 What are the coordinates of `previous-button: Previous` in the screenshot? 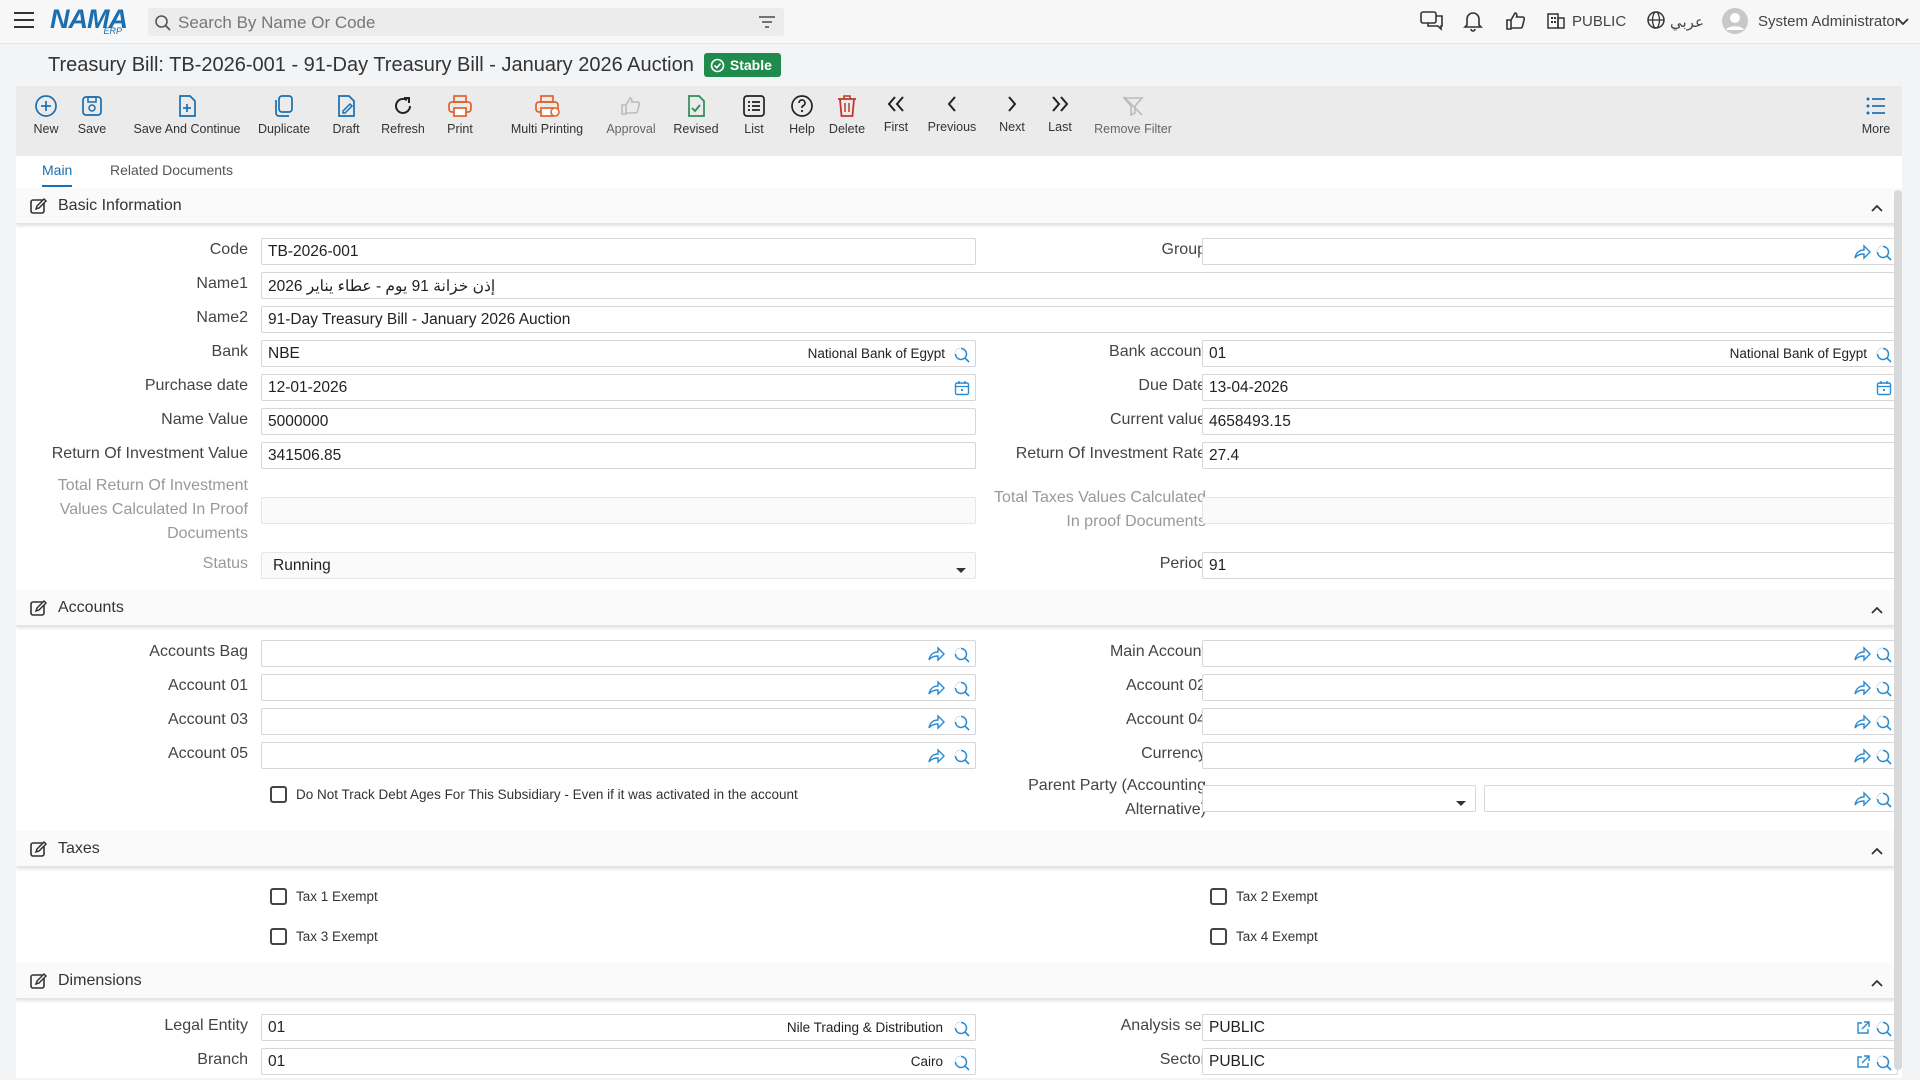 It's located at (952, 112).